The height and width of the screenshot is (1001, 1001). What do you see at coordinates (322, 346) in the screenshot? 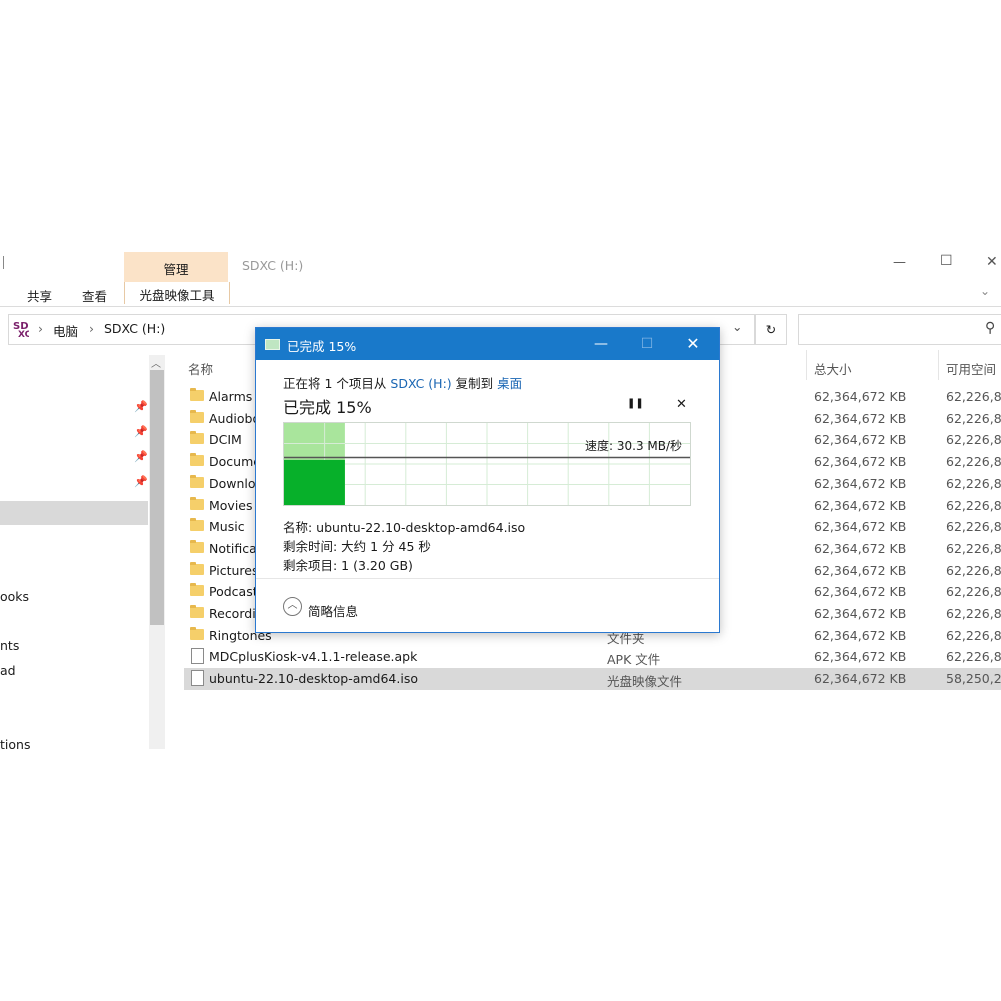
I see `dialog-title: 已完成 15%` at bounding box center [322, 346].